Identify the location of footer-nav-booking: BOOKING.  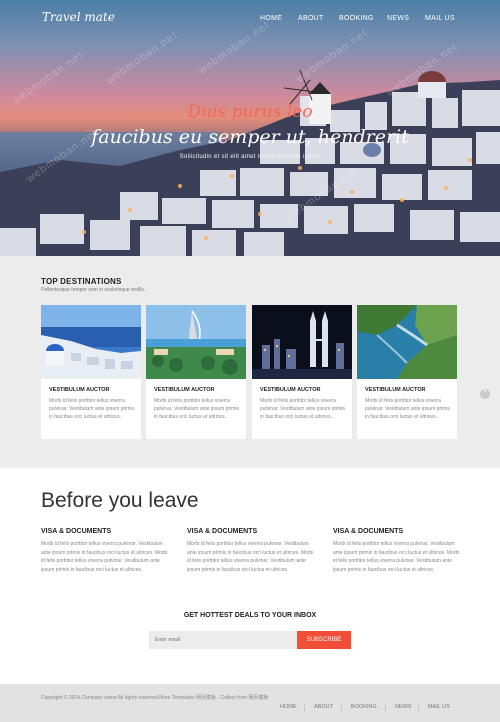
(364, 707).